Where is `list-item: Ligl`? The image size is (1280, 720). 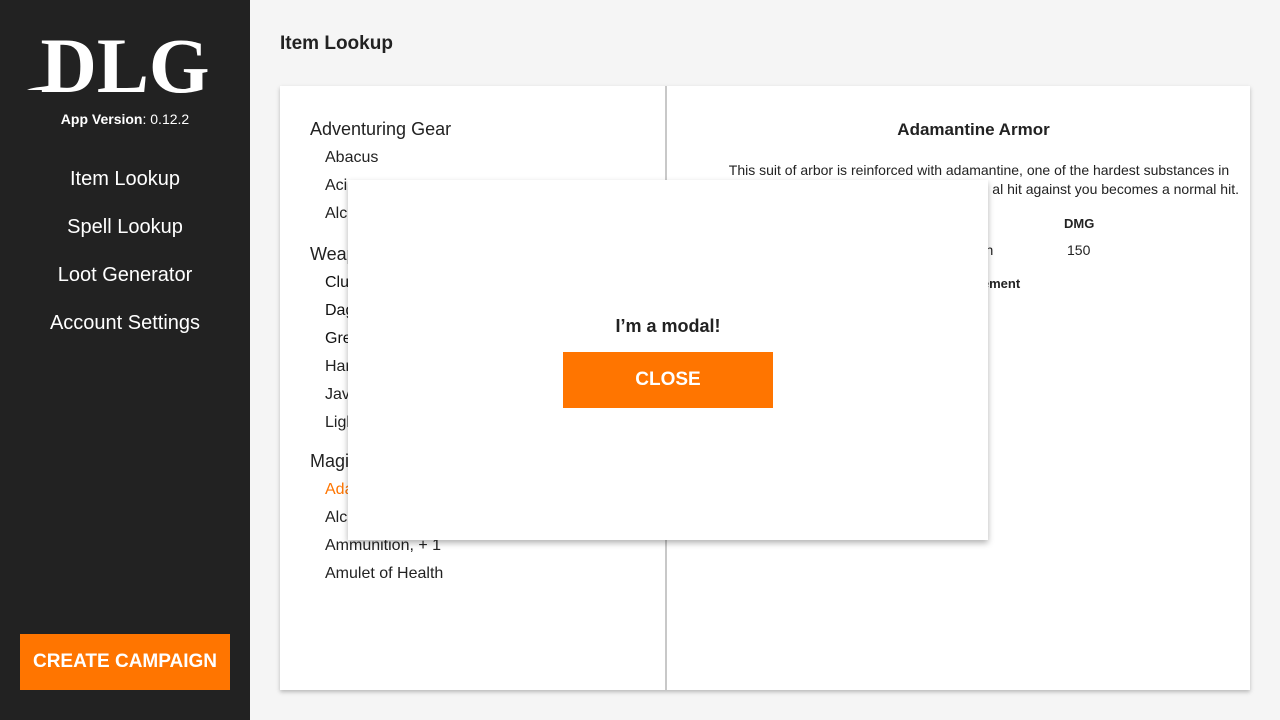 list-item: Ligl is located at coordinates (337, 423).